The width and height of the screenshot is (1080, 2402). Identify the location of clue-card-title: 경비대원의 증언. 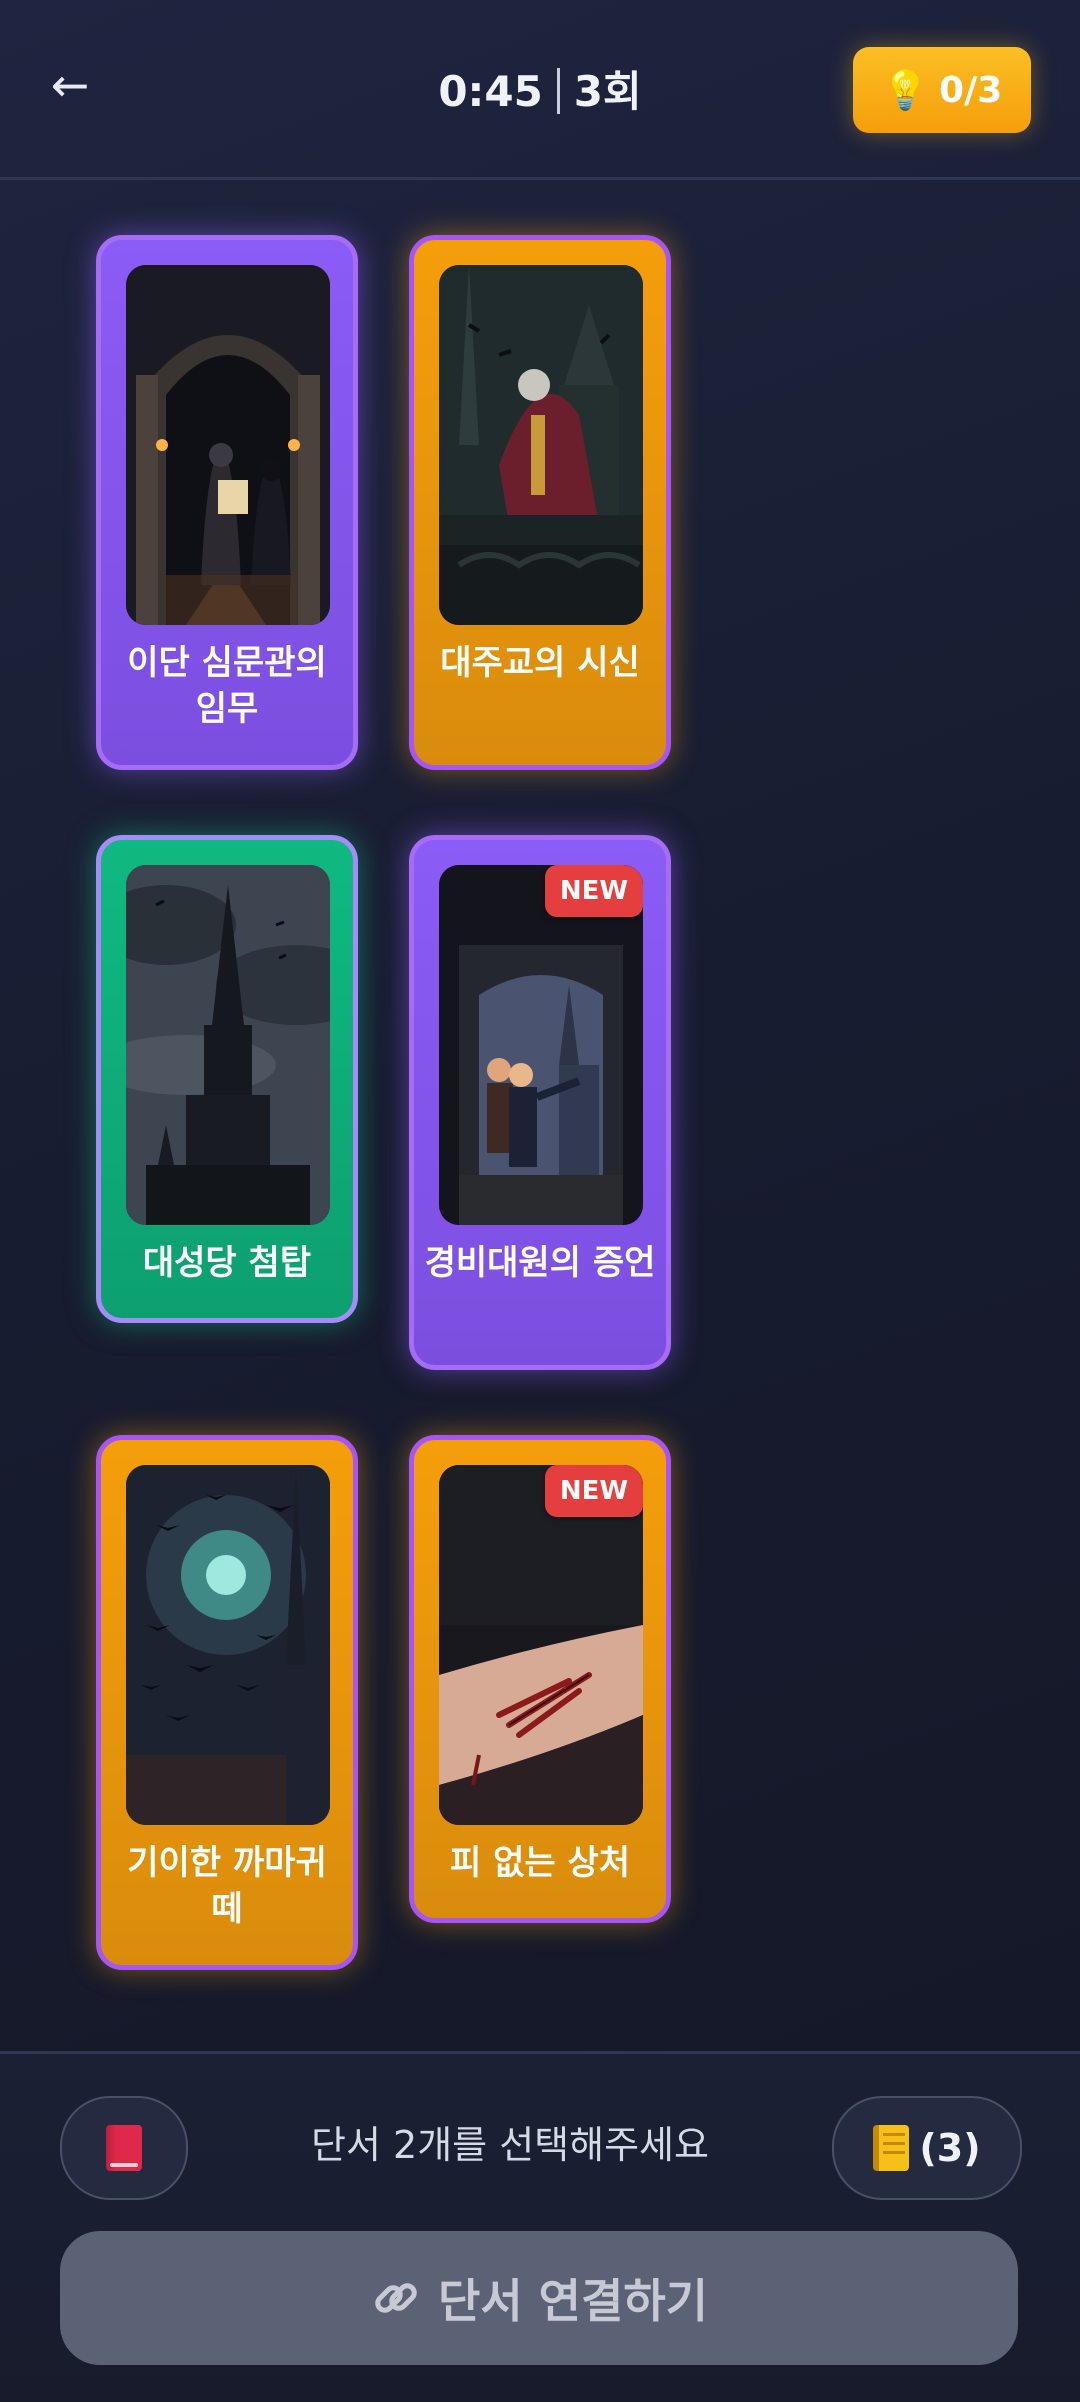
(540, 1263).